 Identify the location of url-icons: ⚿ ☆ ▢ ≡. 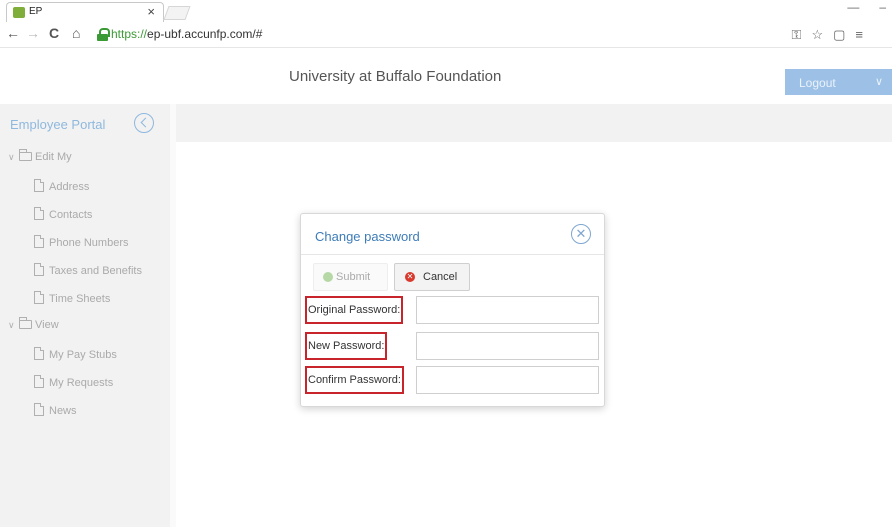
(827, 35).